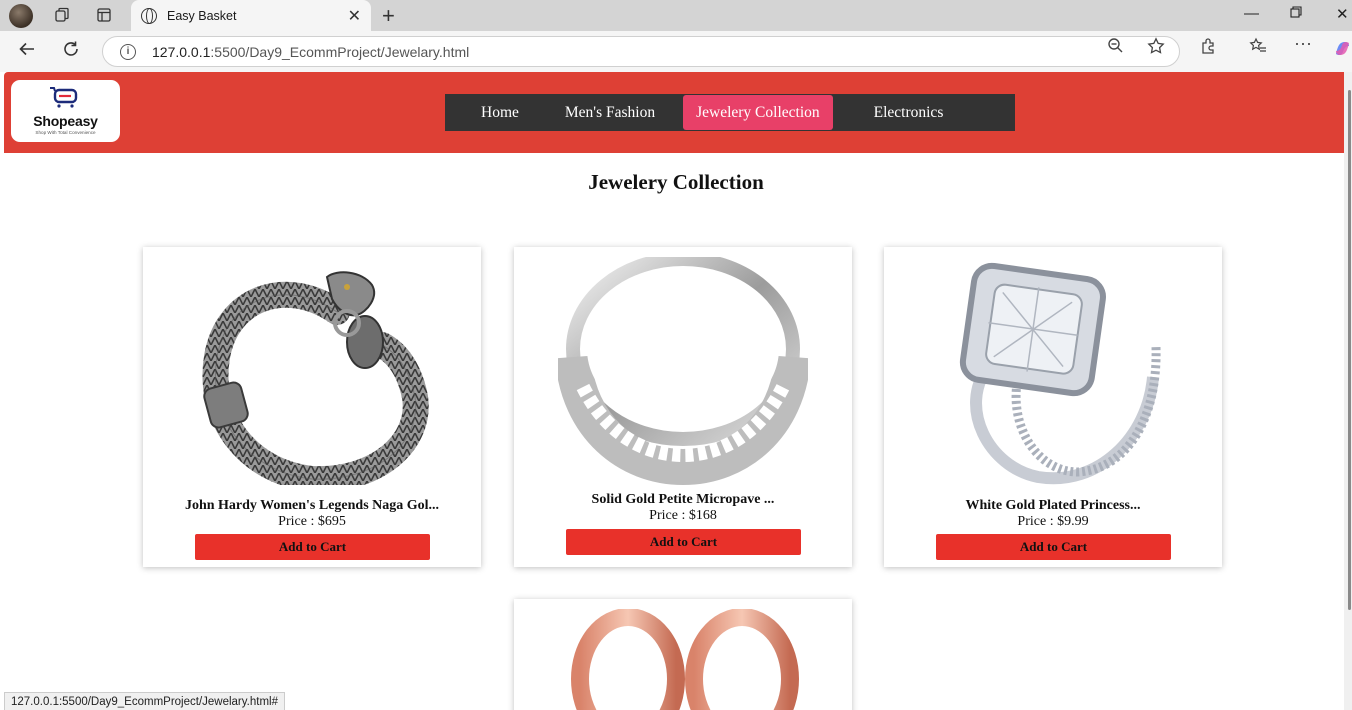 The height and width of the screenshot is (710, 1352). Describe the element at coordinates (909, 112) in the screenshot. I see `nav-electronics: Electronics` at that location.